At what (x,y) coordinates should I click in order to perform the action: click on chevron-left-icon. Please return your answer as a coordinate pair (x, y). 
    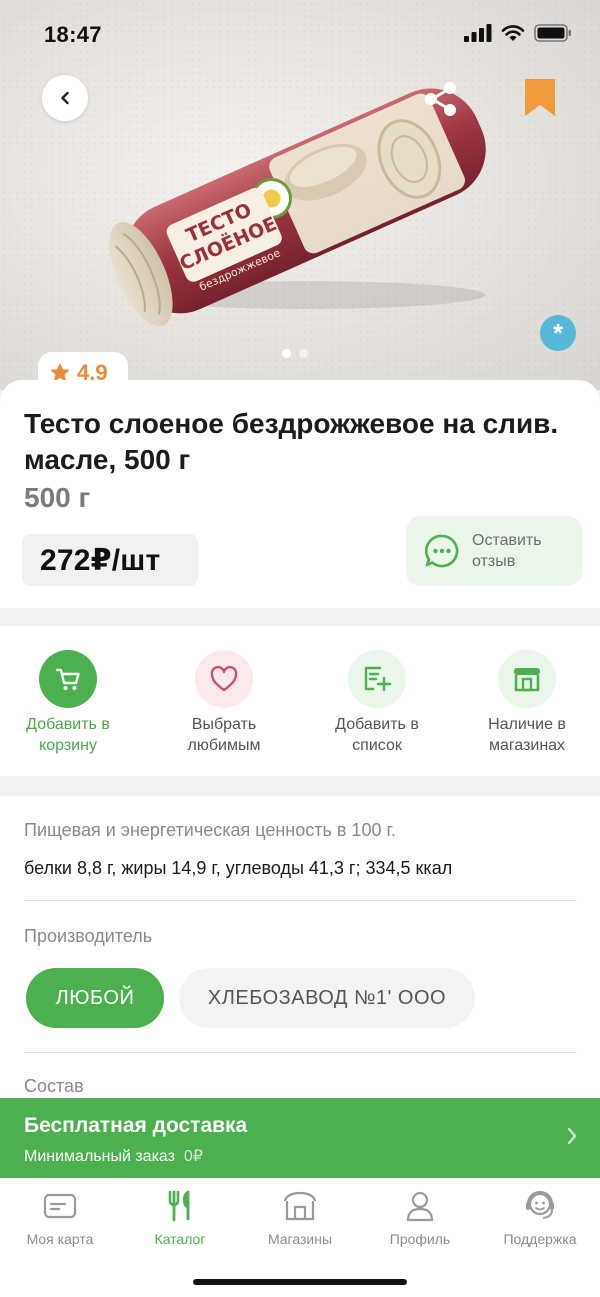
    Looking at the image, I should click on (65, 98).